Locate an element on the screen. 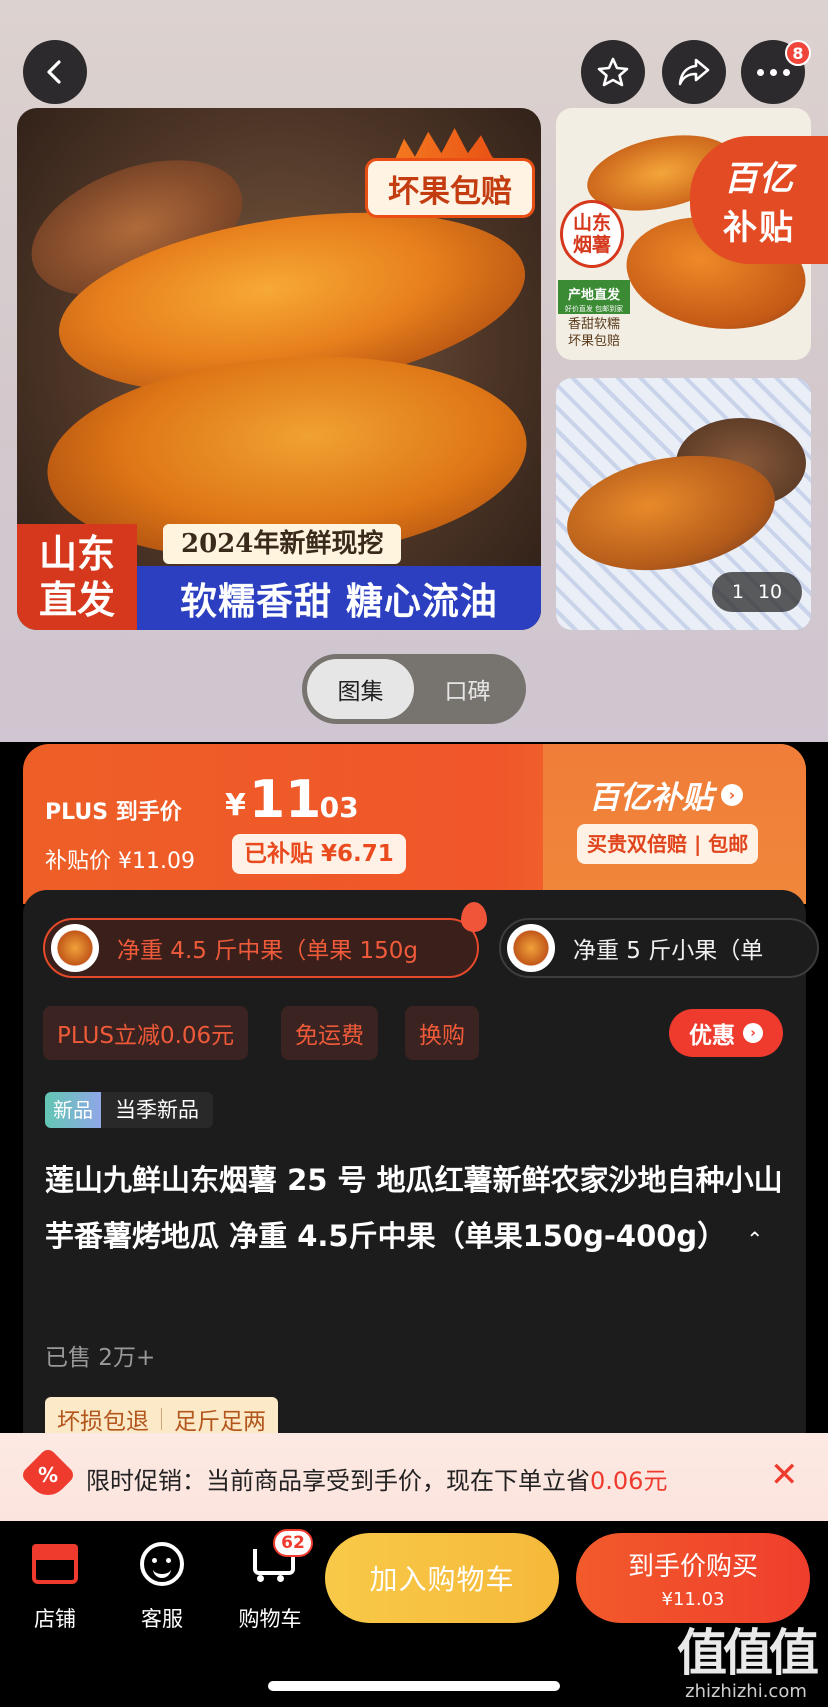  sold-count: 已售 2万+ is located at coordinates (100, 1358).